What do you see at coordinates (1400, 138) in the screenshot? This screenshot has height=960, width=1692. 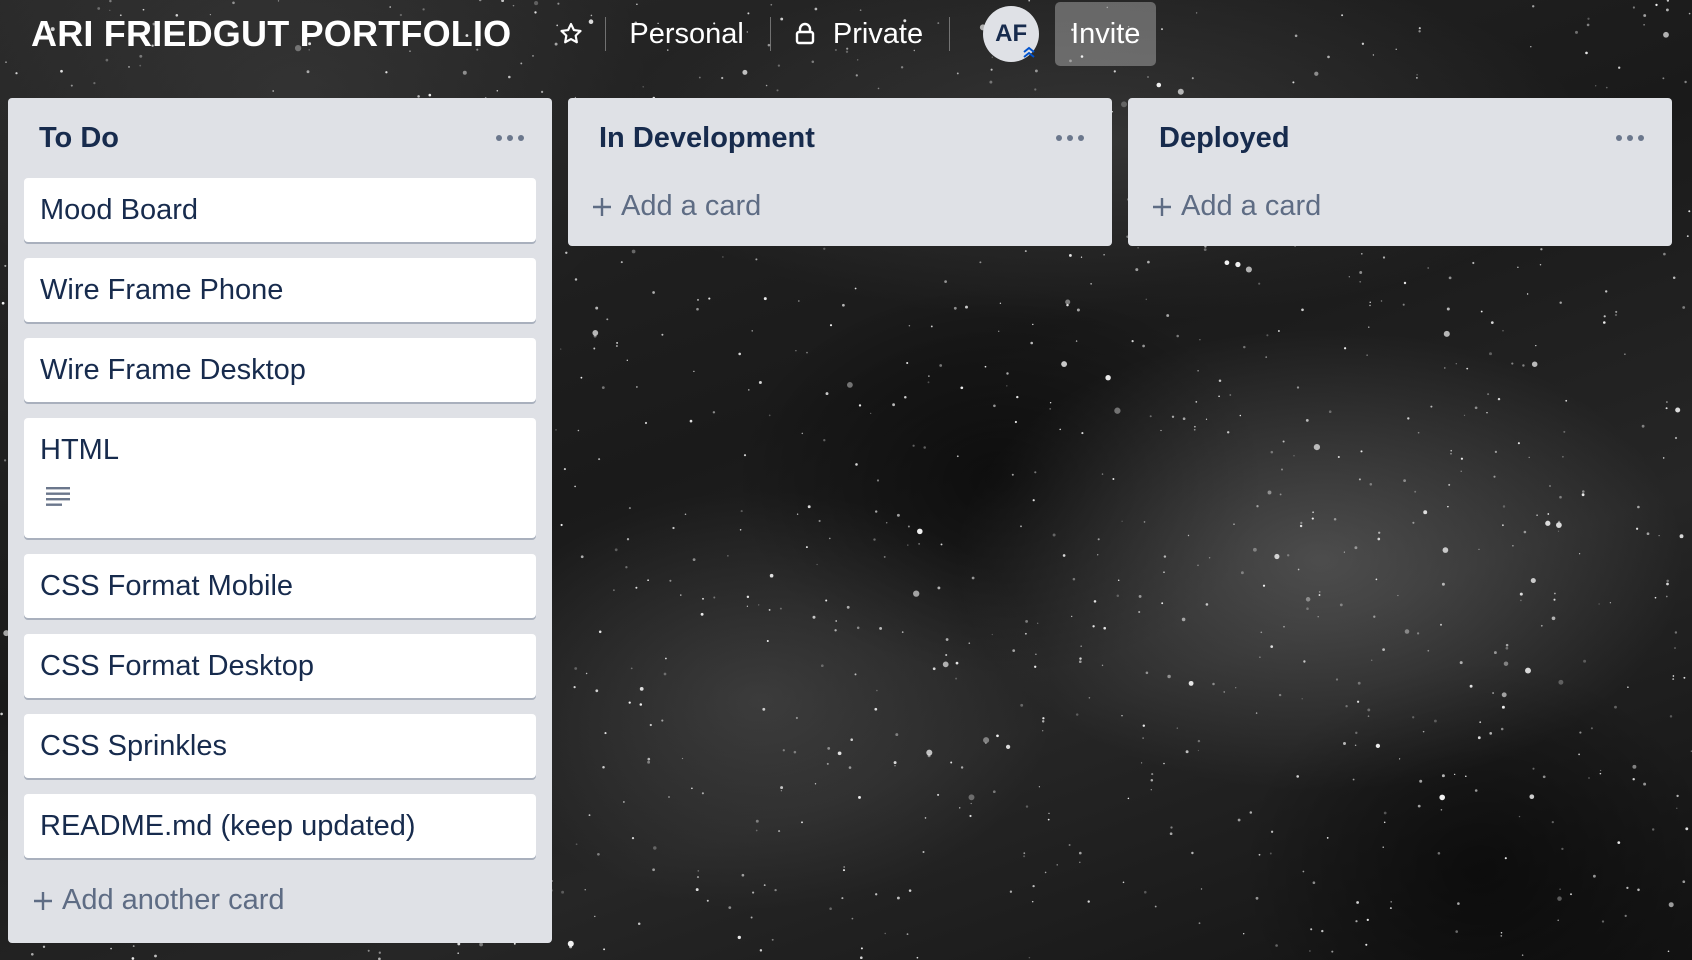 I see `list-header: Deployed` at bounding box center [1400, 138].